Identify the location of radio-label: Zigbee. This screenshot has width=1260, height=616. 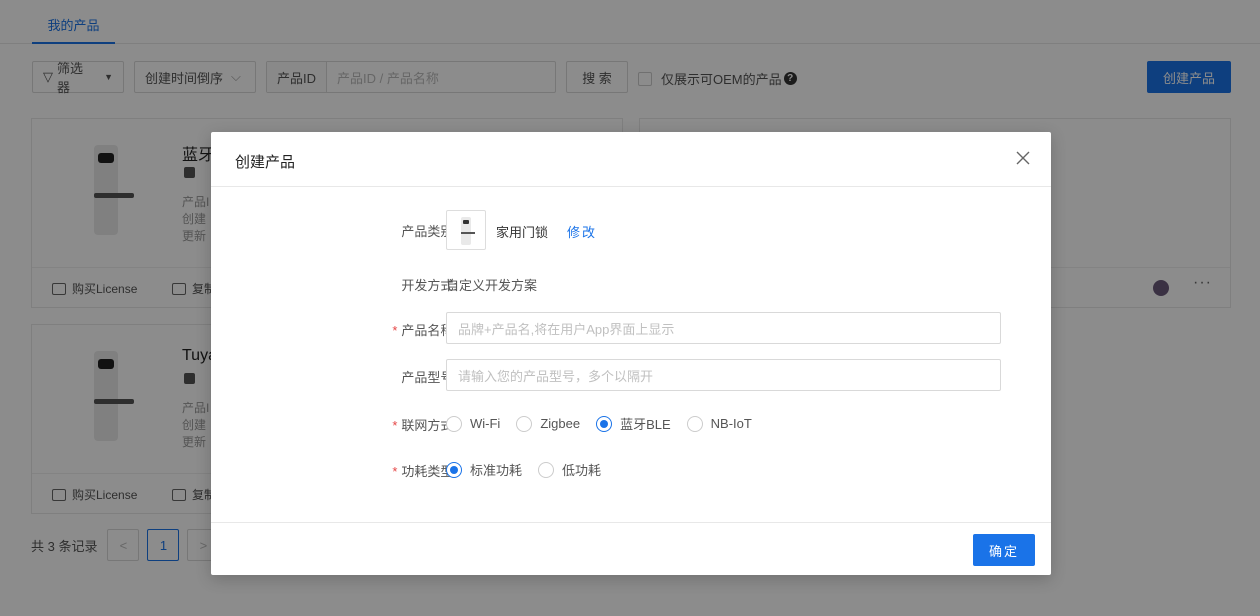
(560, 423).